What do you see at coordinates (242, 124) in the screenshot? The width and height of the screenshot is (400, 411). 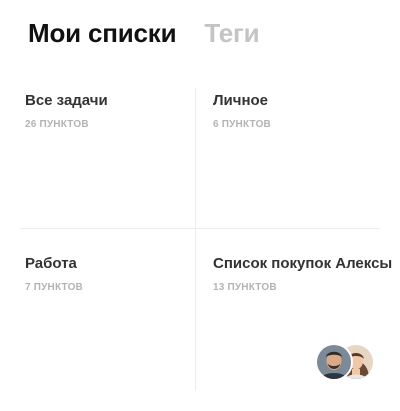 I see `list-item-count: 6 ПУНКТОВ` at bounding box center [242, 124].